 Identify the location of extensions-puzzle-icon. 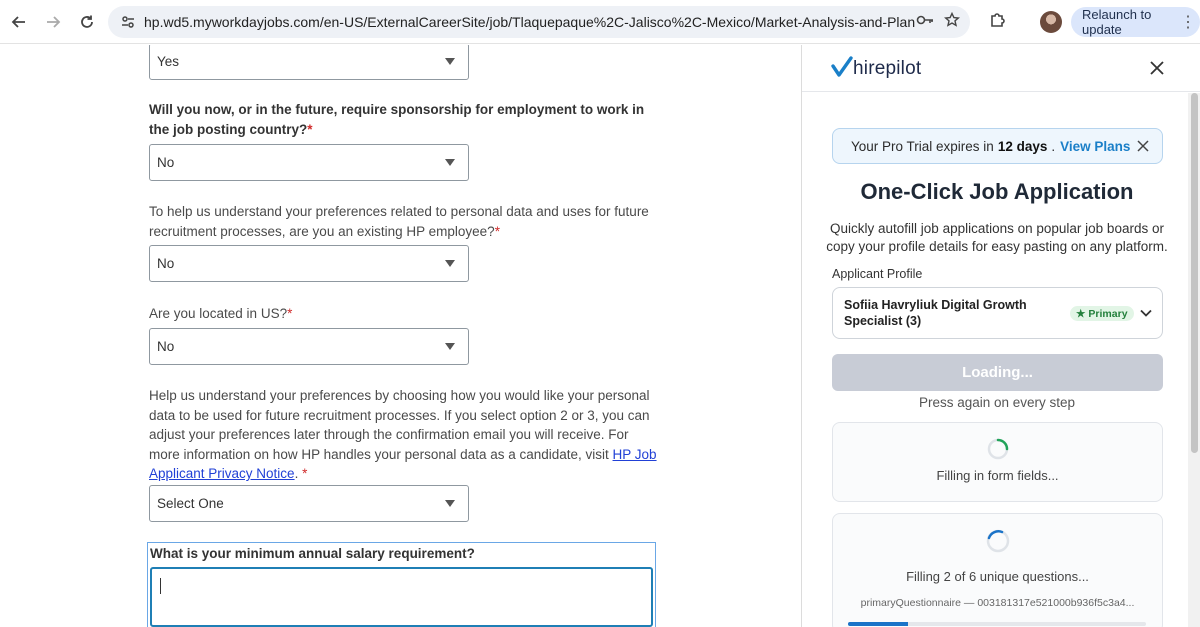
(1000, 22).